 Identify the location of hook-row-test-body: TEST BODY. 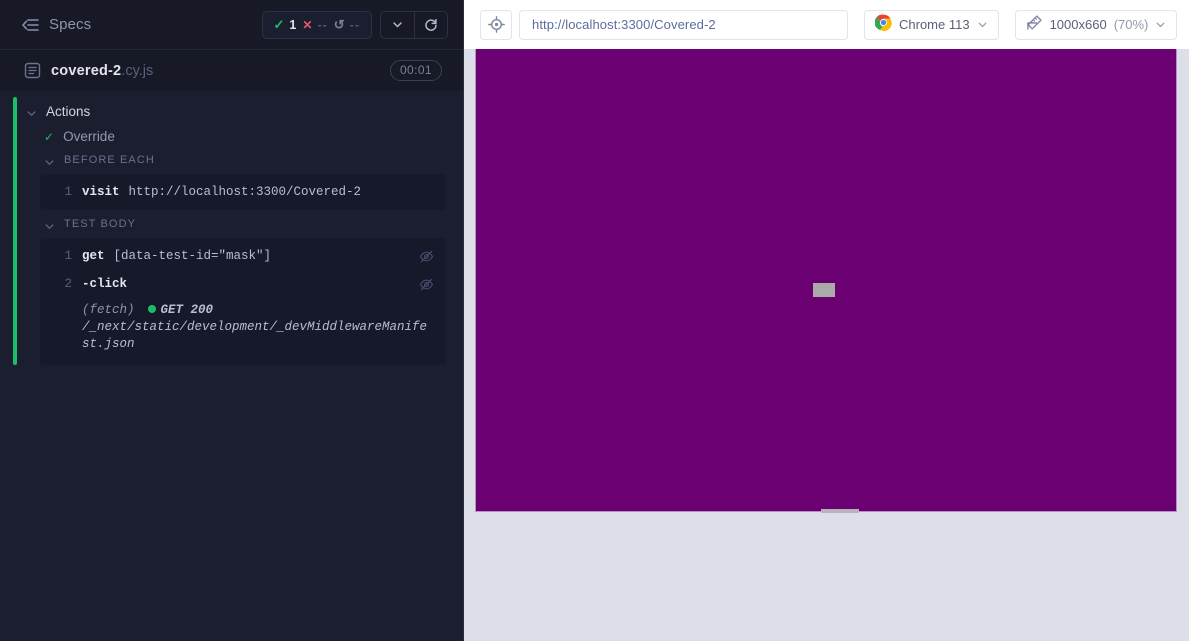
(232, 224).